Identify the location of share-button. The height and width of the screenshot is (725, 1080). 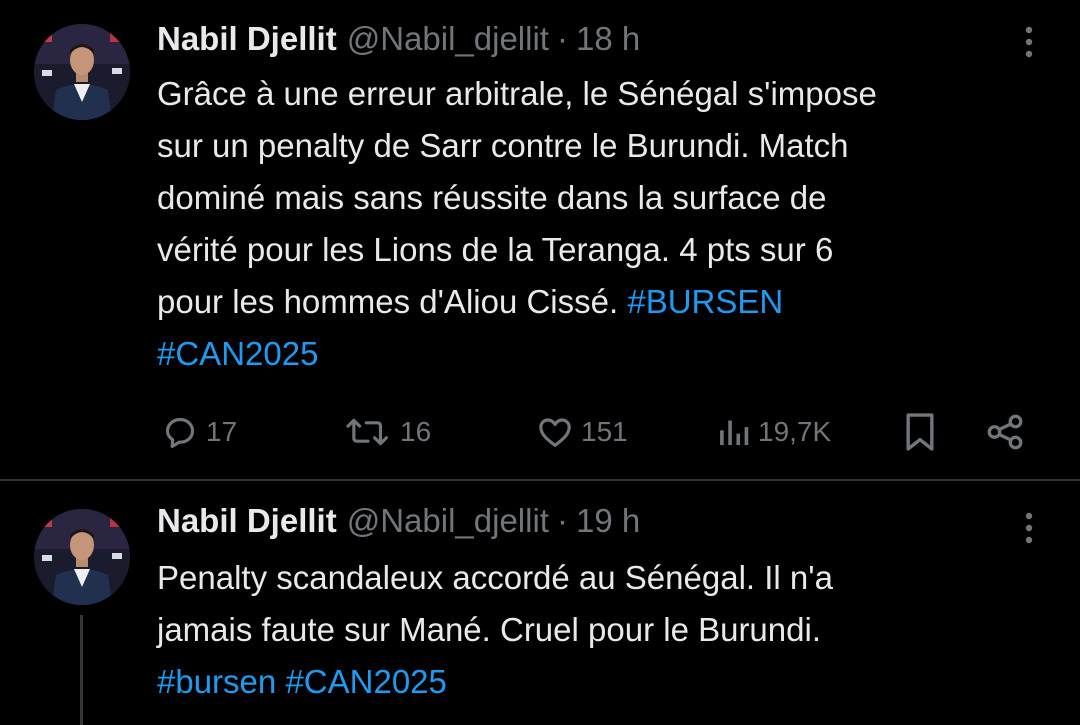
(1005, 432).